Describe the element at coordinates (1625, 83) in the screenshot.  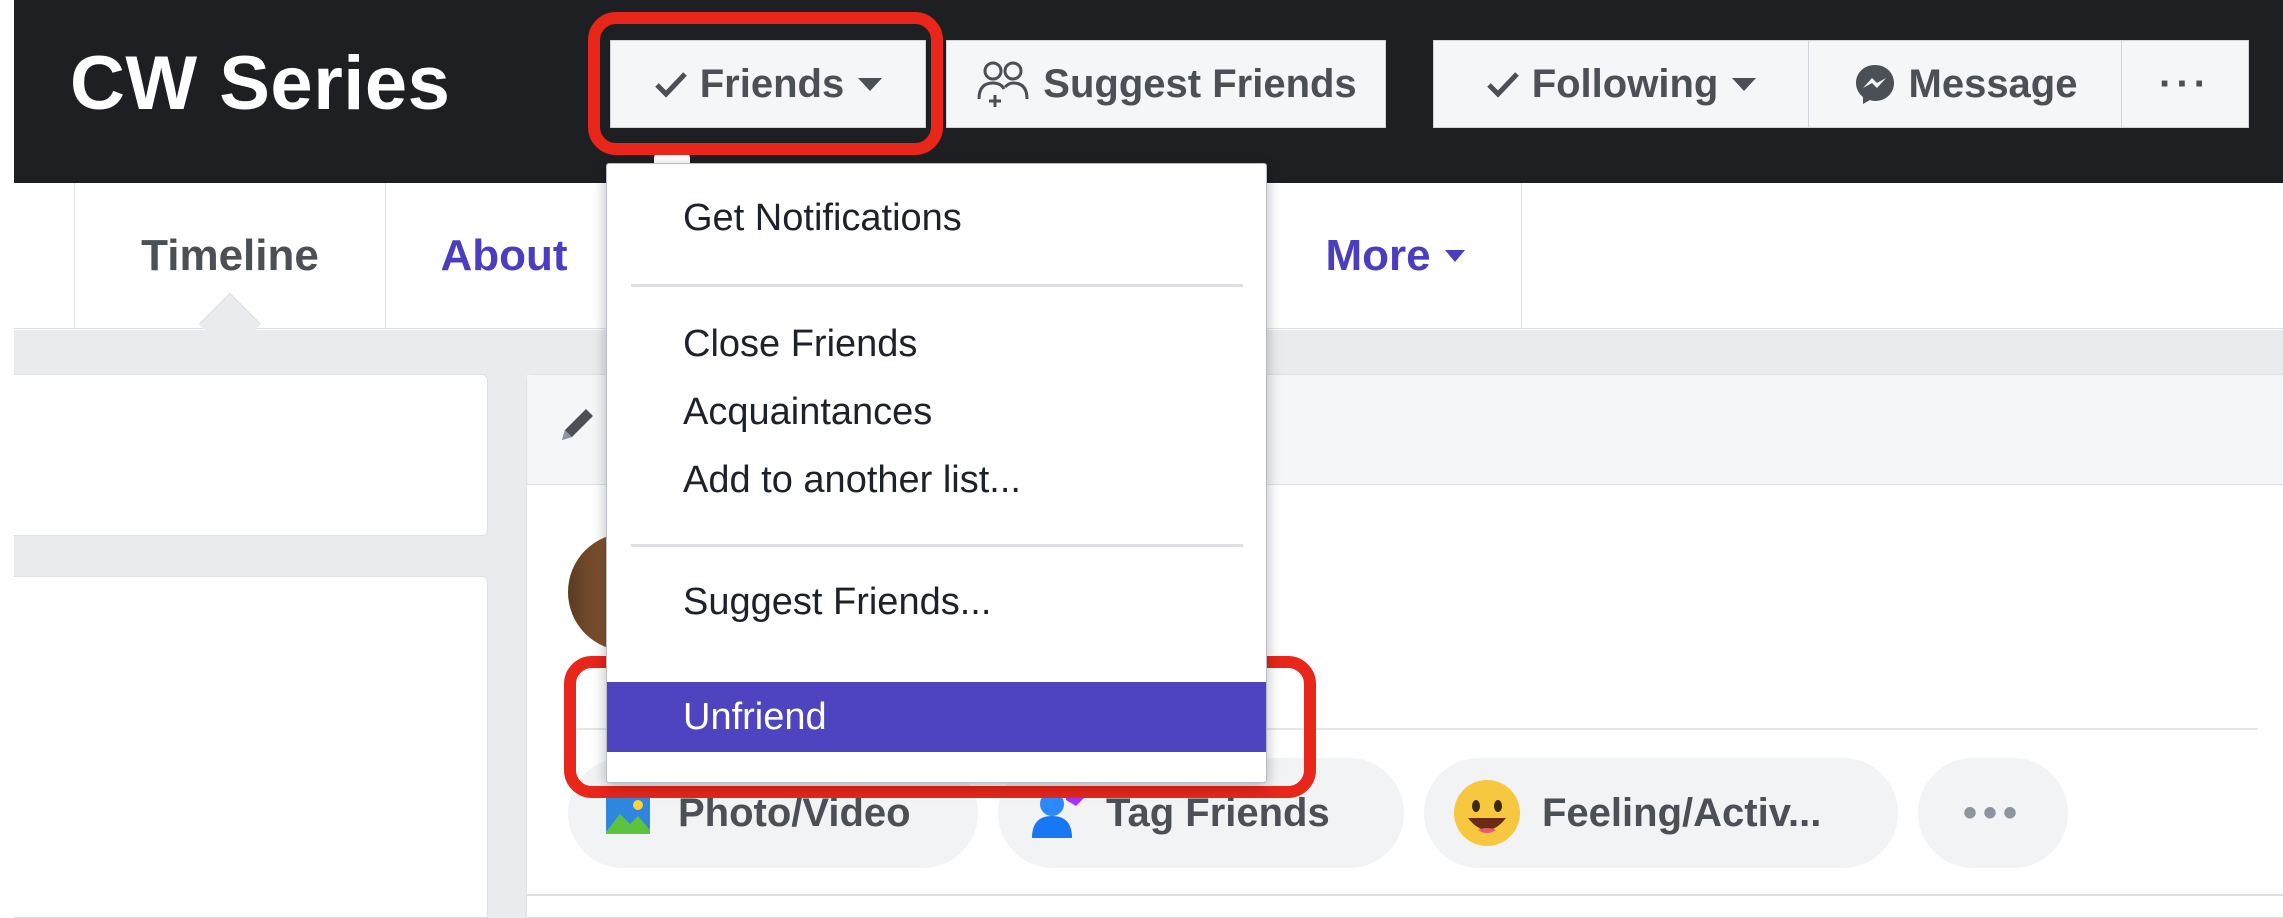
I see `following-button-label: Following` at that location.